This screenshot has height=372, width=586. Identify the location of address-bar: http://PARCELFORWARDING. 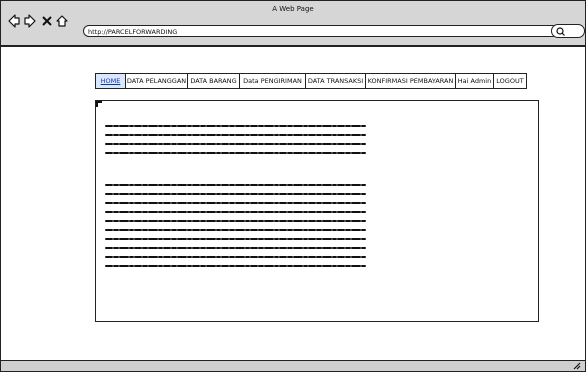
(319, 31).